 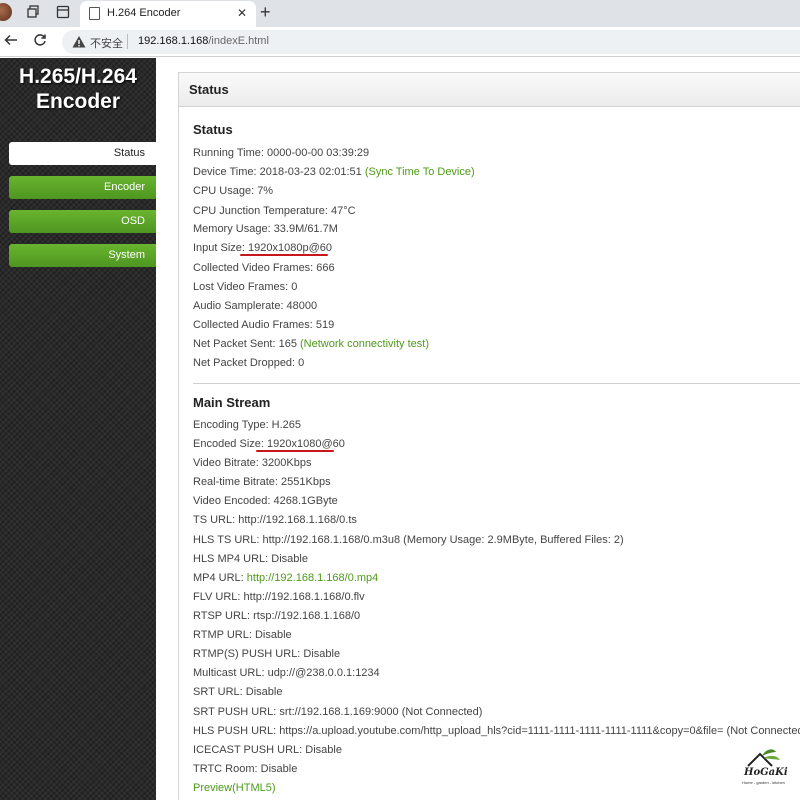 I want to click on hls-mp4-url: HLS MP4 URL: Disable, so click(x=250, y=559).